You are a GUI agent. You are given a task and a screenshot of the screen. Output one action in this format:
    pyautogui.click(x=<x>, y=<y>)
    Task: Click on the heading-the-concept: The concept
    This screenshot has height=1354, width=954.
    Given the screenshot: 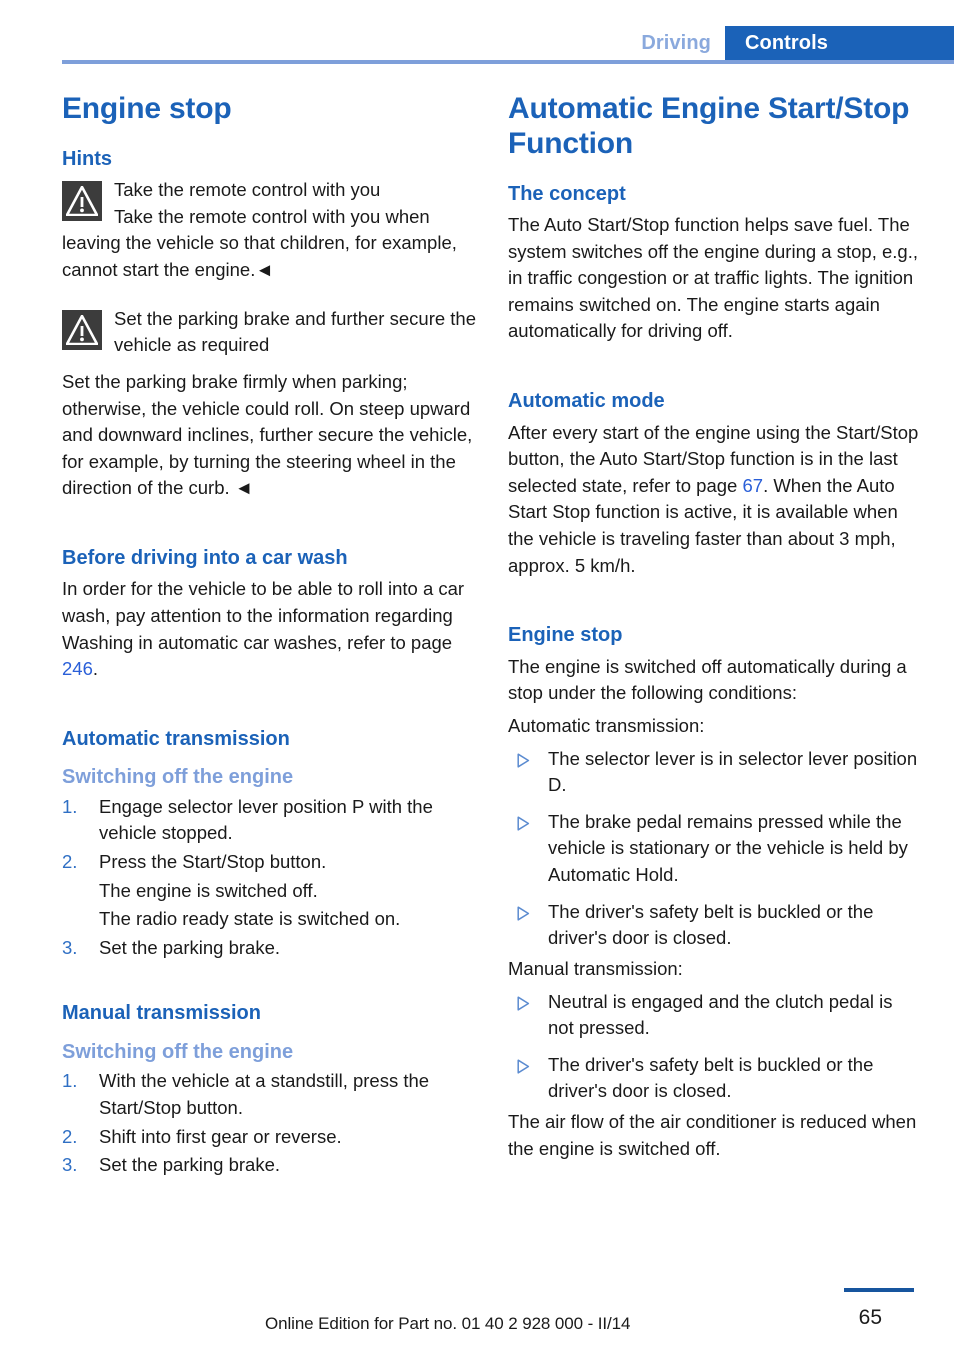 What is the action you would take?
    pyautogui.click(x=567, y=193)
    